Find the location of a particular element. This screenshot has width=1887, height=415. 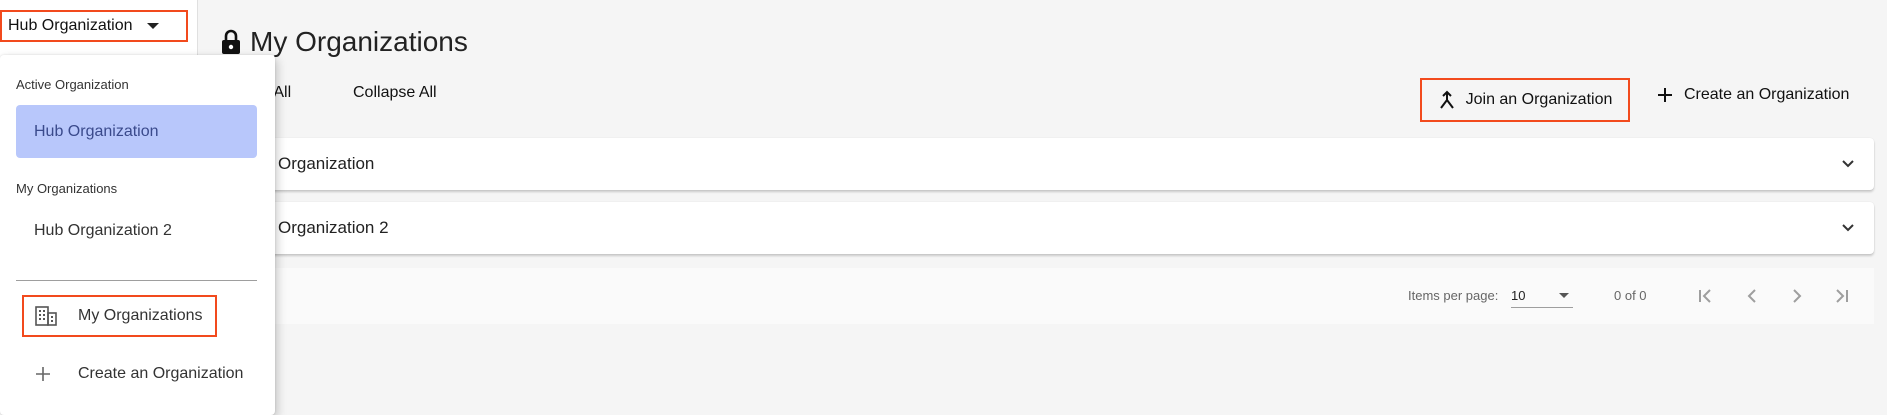

menu-divider is located at coordinates (136, 280).